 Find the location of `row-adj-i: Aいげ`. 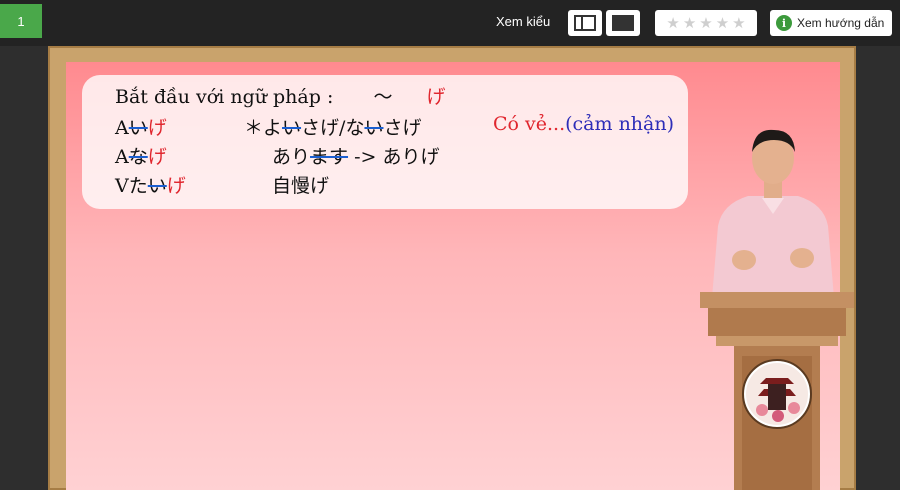

row-adj-i: Aいげ is located at coordinates (141, 126).